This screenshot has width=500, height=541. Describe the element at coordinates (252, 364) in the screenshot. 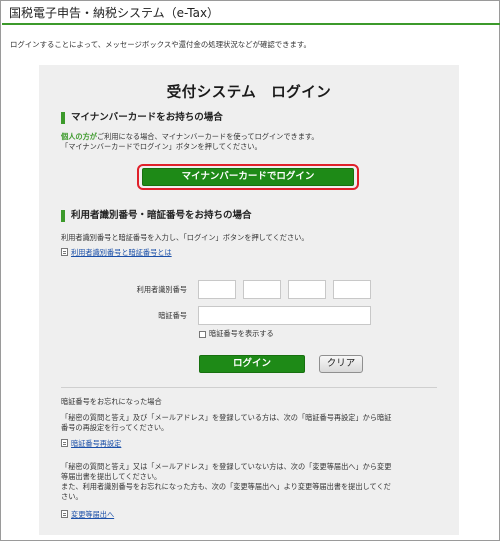

I see `login-button: ログイン` at that location.